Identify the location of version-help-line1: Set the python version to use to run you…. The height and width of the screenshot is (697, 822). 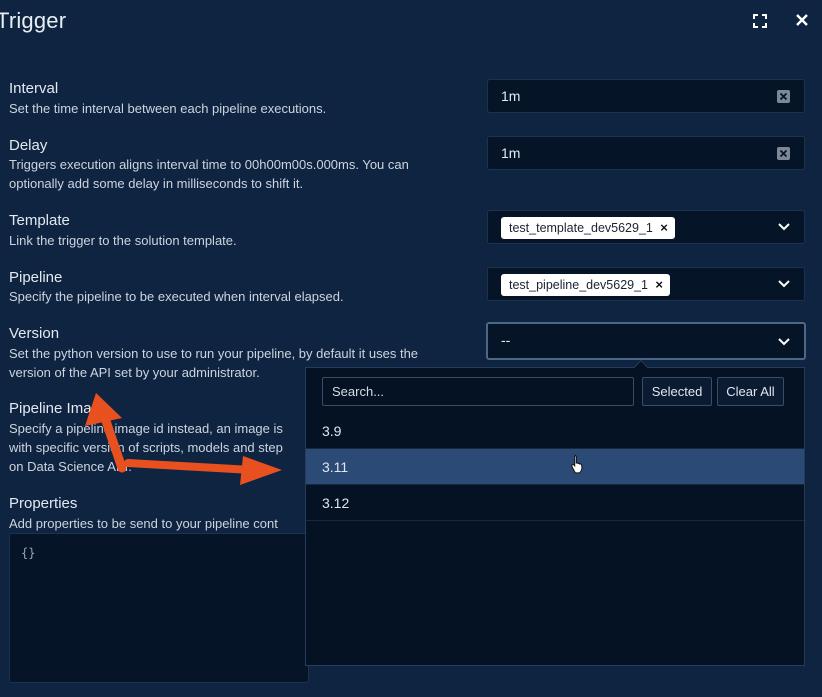
(214, 353).